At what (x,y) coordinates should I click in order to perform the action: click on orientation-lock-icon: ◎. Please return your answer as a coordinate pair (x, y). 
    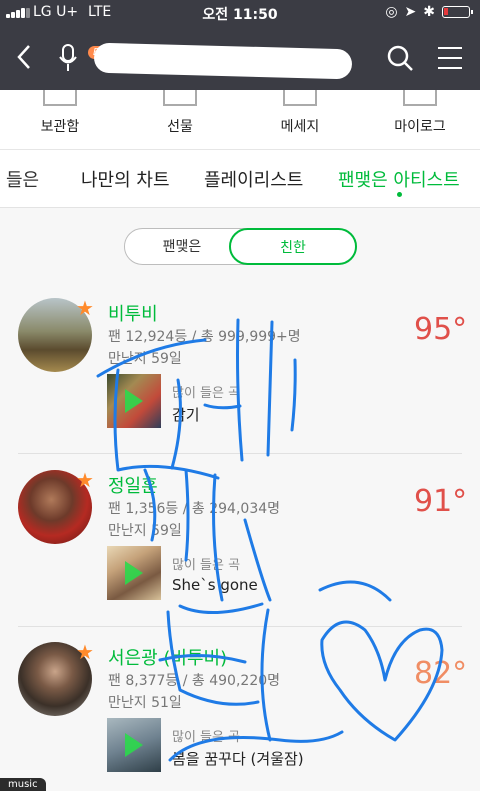
    Looking at the image, I should click on (391, 12).